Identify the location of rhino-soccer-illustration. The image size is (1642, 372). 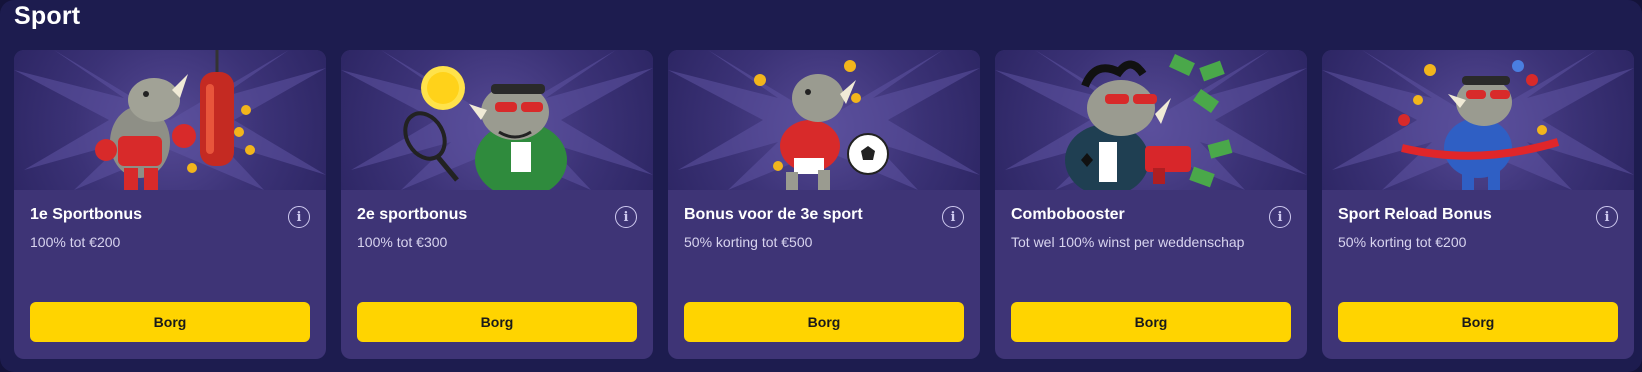
(824, 120).